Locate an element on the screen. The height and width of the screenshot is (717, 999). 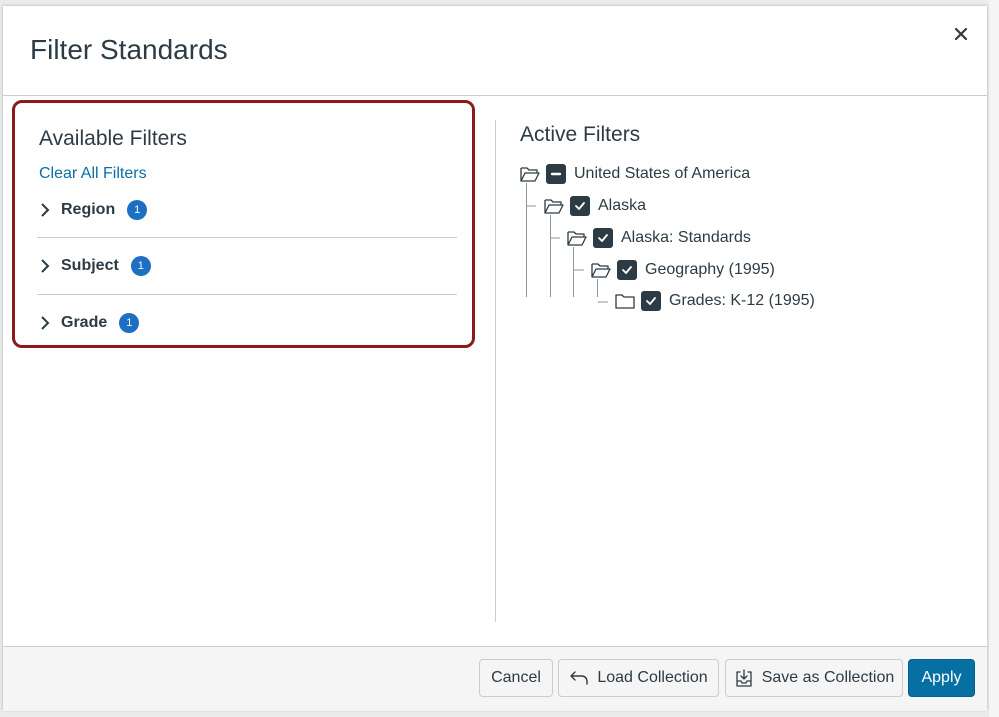
save-as-collection-button: Save as Collection is located at coordinates (814, 678).